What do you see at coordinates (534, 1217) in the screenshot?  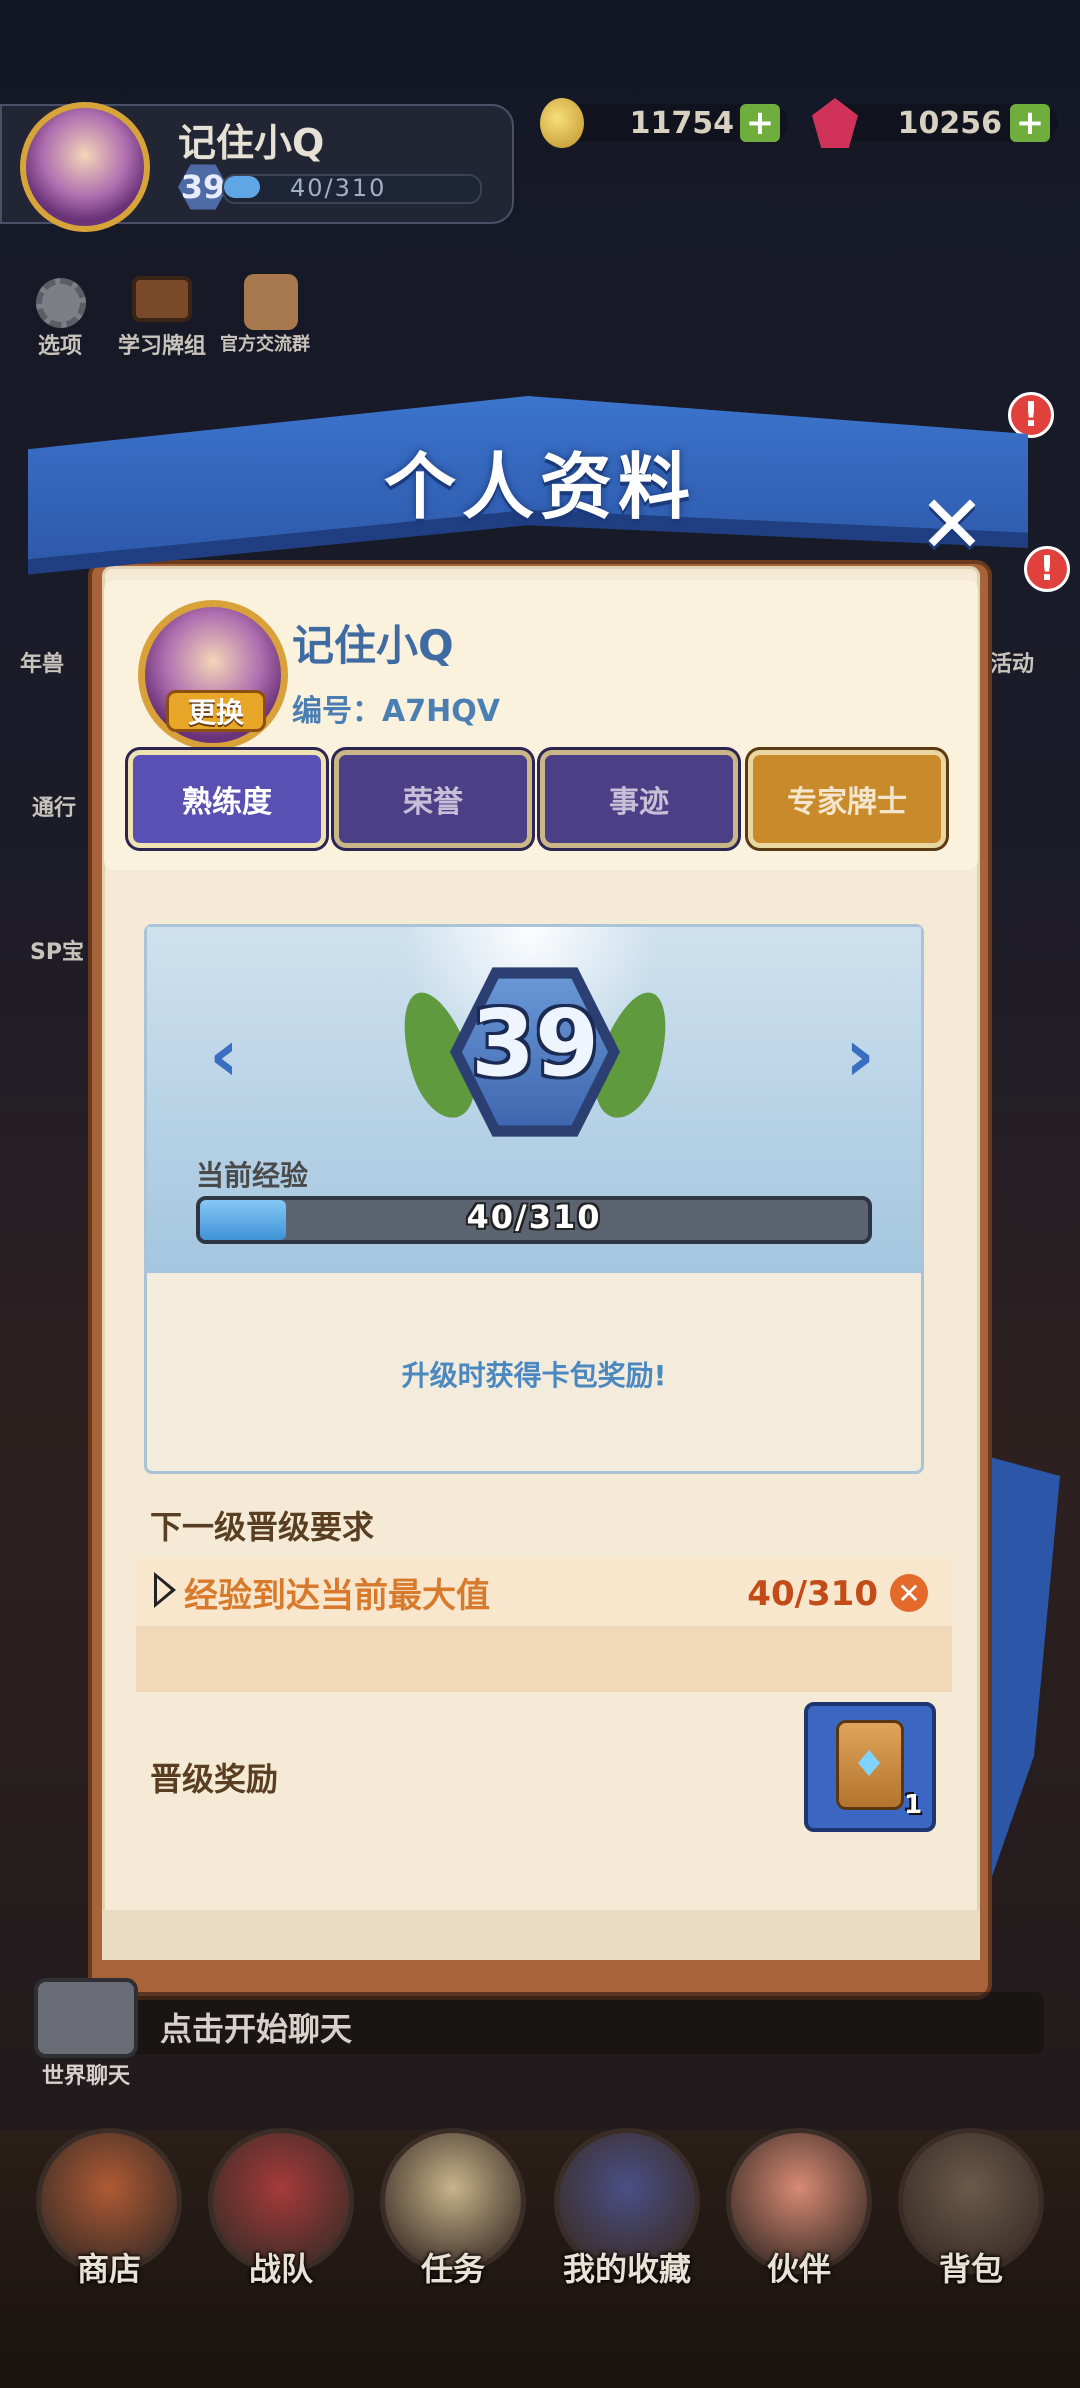 I see `xp-bar-text: 40/310` at bounding box center [534, 1217].